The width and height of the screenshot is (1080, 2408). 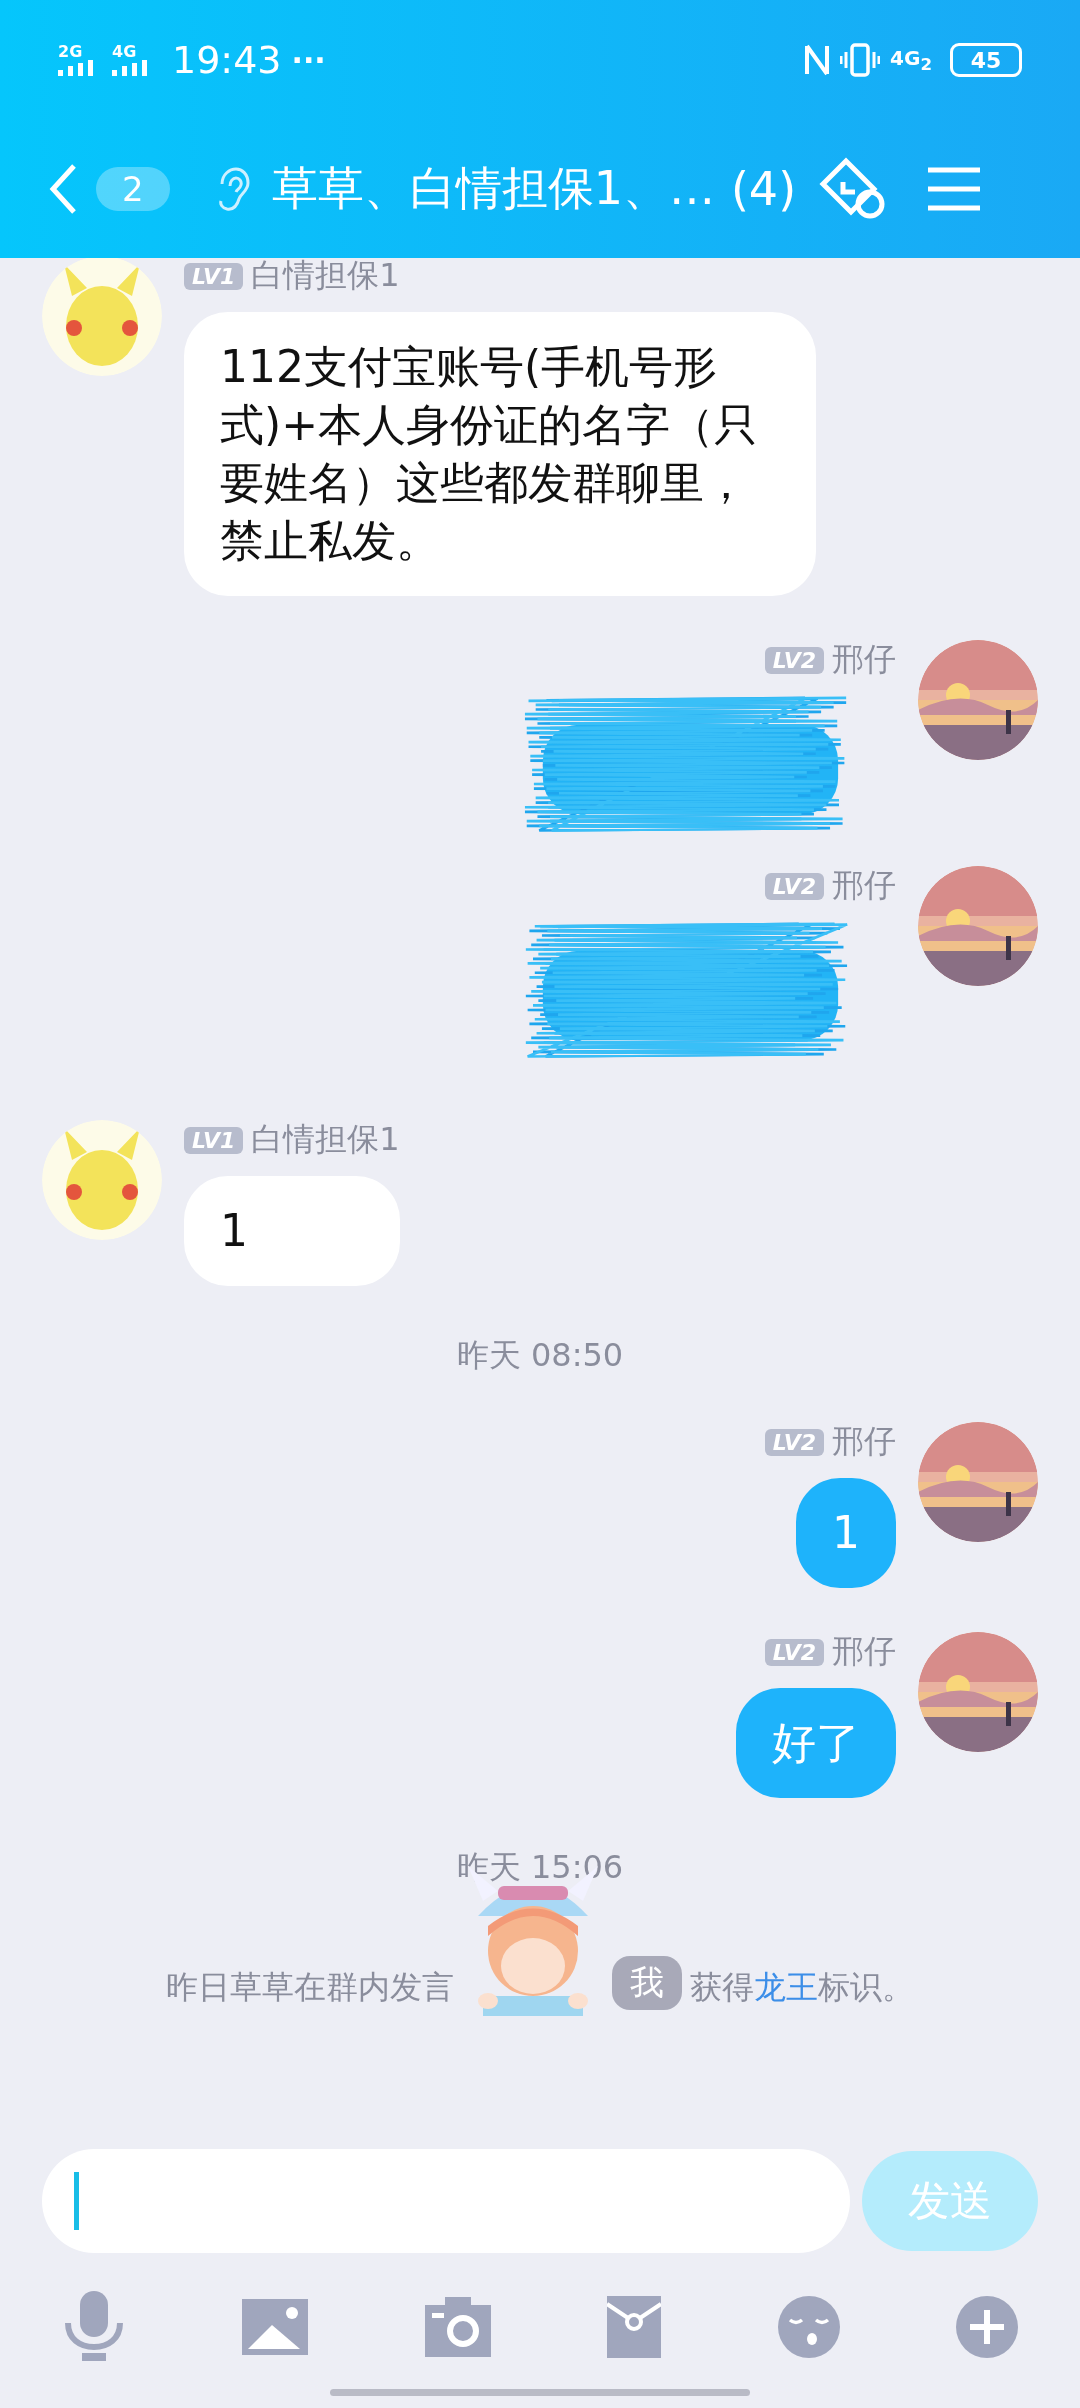 What do you see at coordinates (63, 189) in the screenshot?
I see `back-icon` at bounding box center [63, 189].